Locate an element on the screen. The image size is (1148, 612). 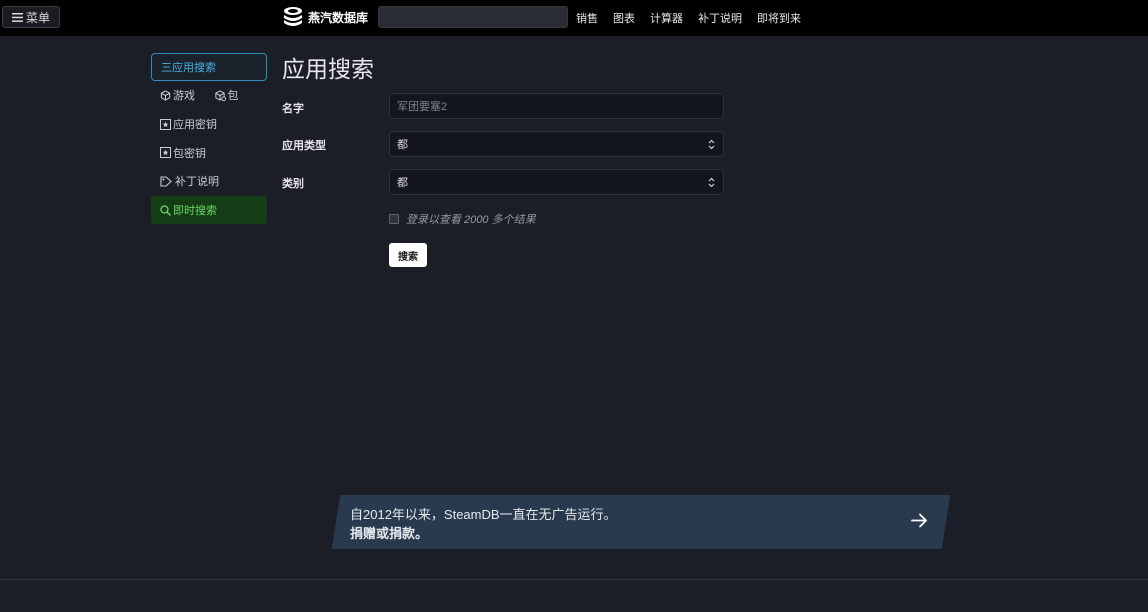
sidebar-item-package-keys: 包密钥 is located at coordinates (209, 152).